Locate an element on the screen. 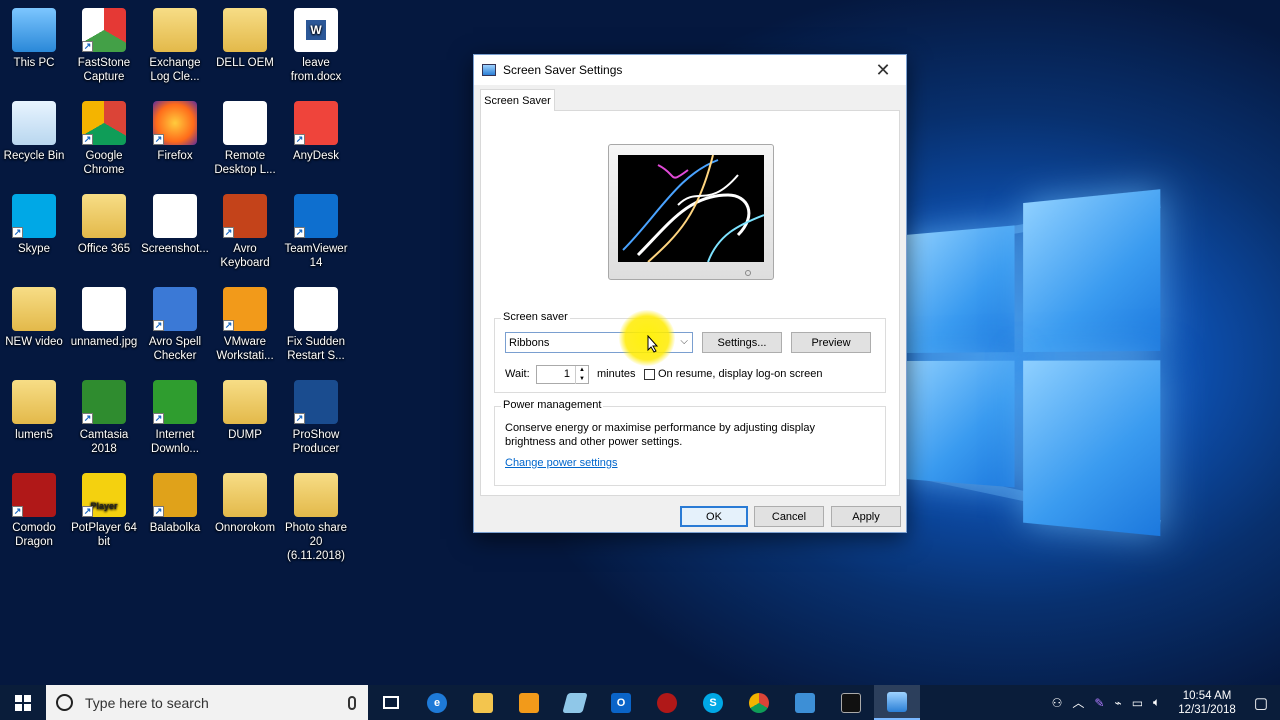 Image resolution: width=1280 pixels, height=720 pixels. desktop-icon-item: NEW video is located at coordinates (35, 318).